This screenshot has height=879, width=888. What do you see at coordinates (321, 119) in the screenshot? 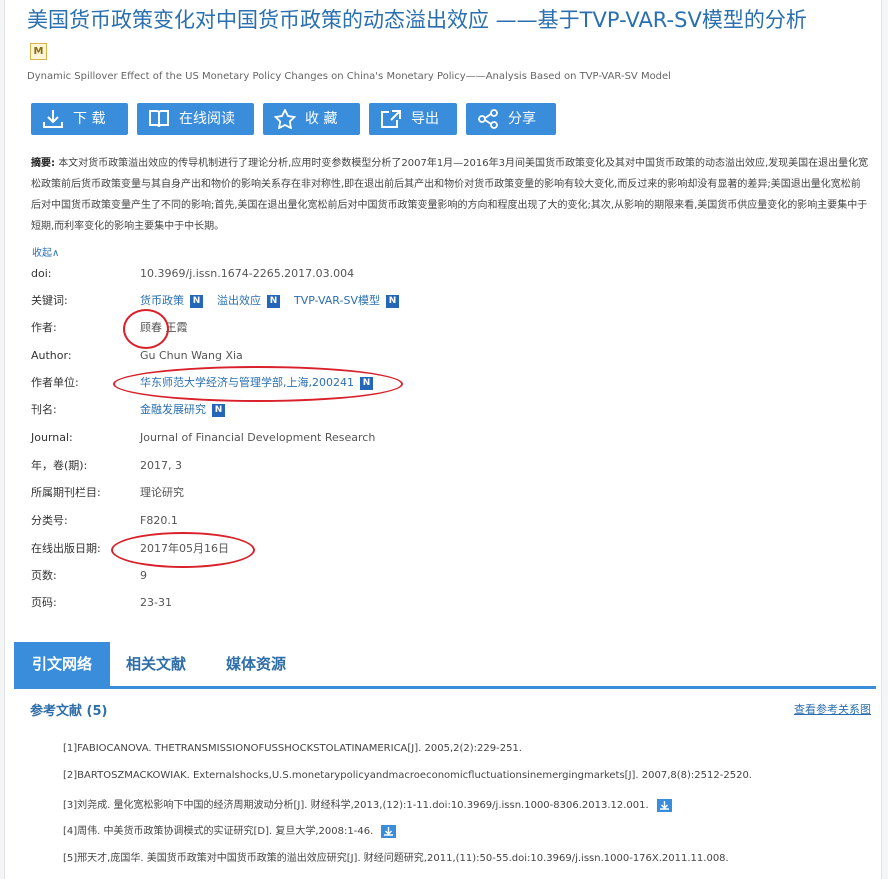
I see `favorite-label: 收 藏` at bounding box center [321, 119].